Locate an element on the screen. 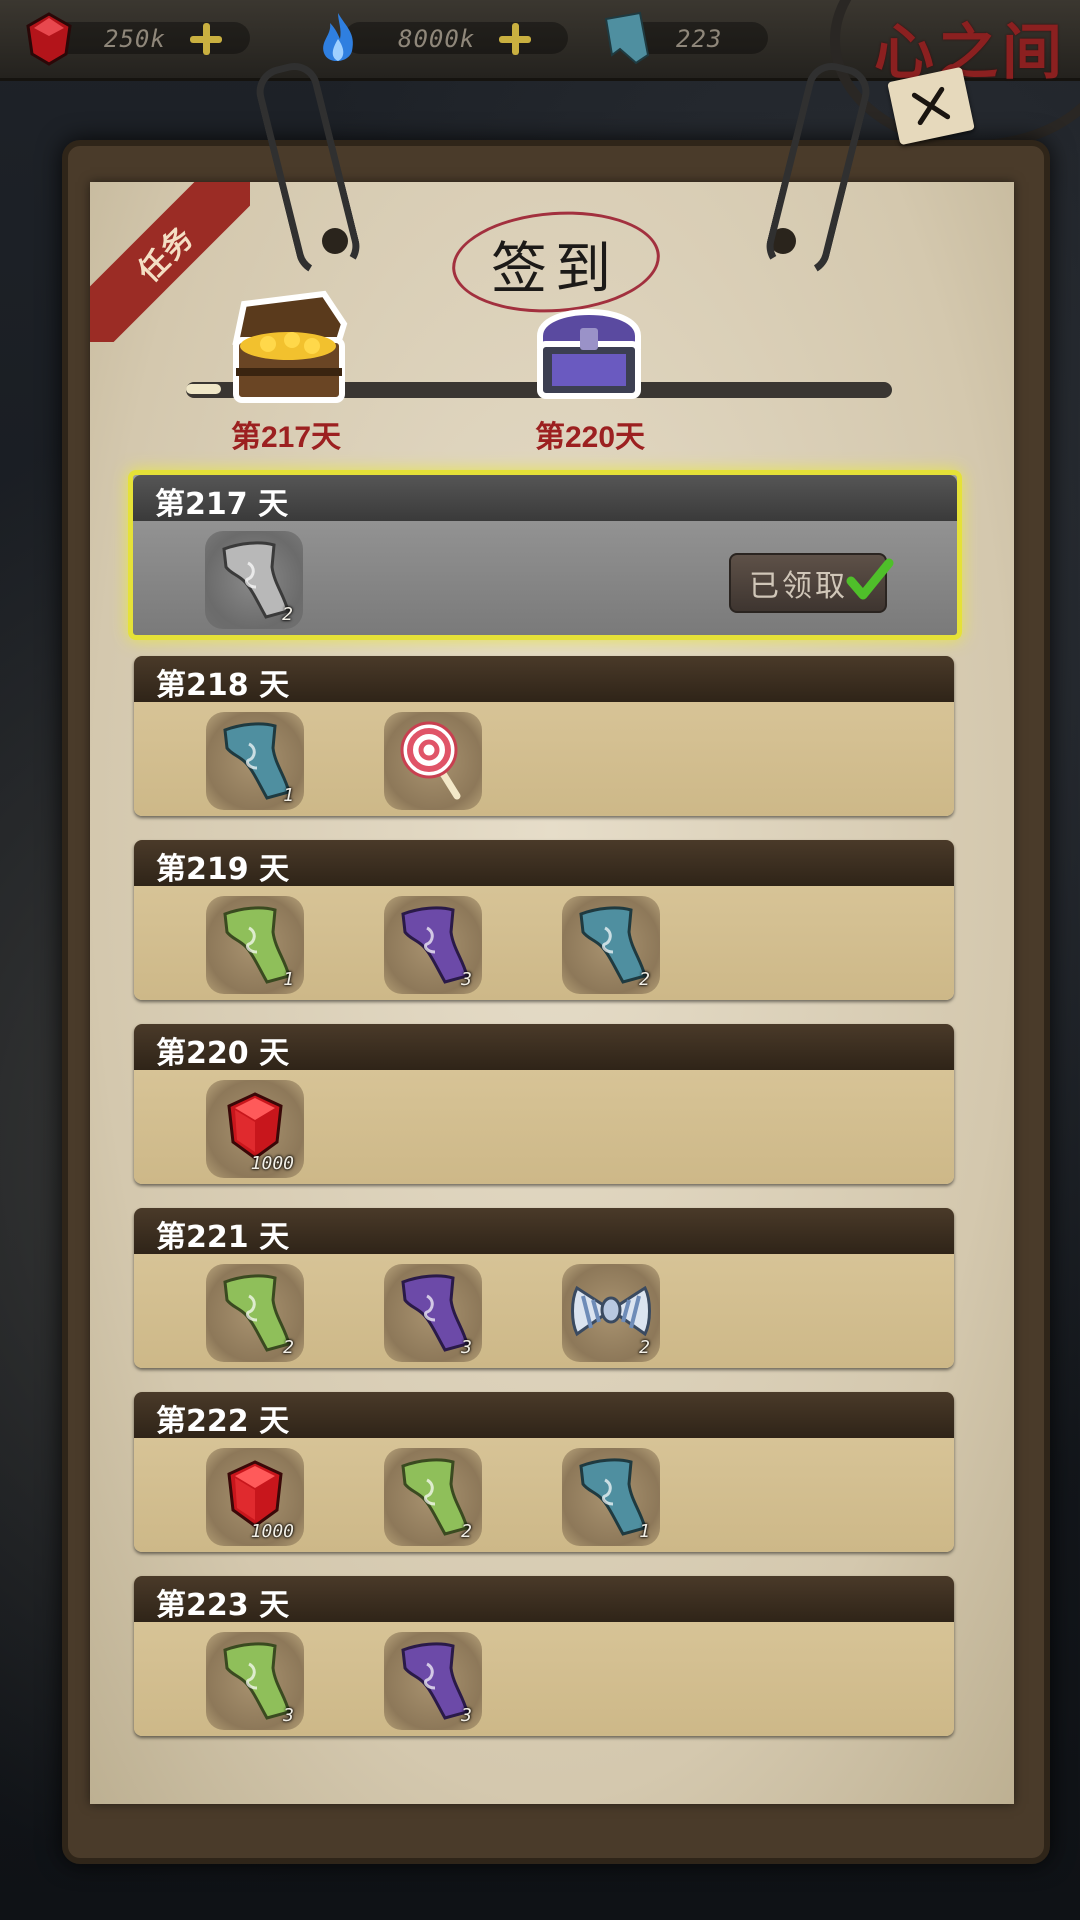 Image resolution: width=1080 pixels, height=1920 pixels. resource-talismans: 223 is located at coordinates (685, 39).